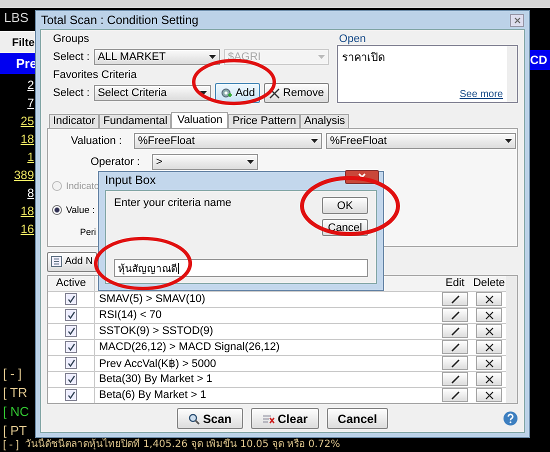 This screenshot has width=550, height=452. Describe the element at coordinates (72, 262) in the screenshot. I see `add-new-button: Add N` at that location.